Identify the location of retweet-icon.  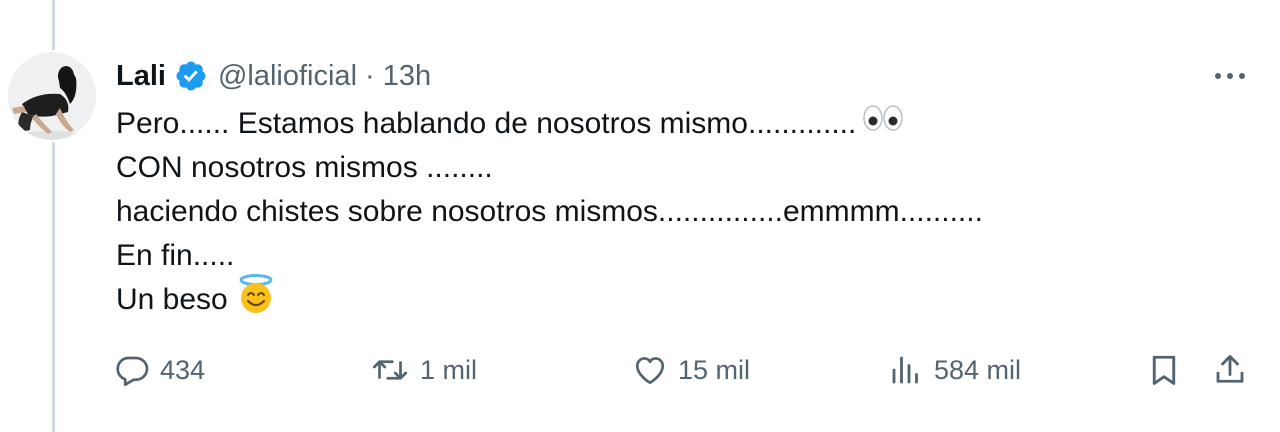
(390, 370).